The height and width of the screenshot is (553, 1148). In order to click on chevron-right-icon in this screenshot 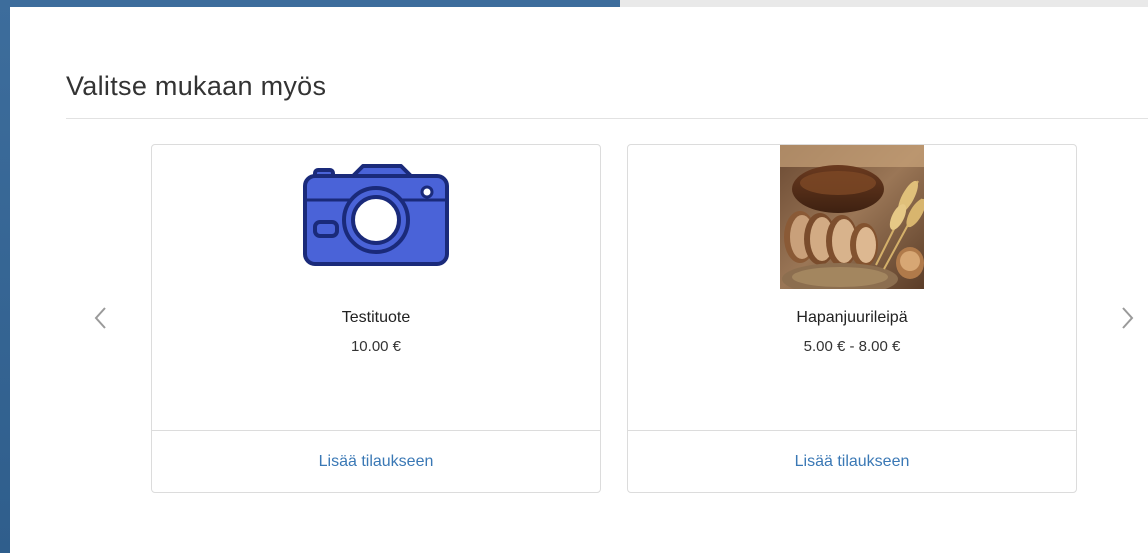, I will do `click(1128, 318)`.